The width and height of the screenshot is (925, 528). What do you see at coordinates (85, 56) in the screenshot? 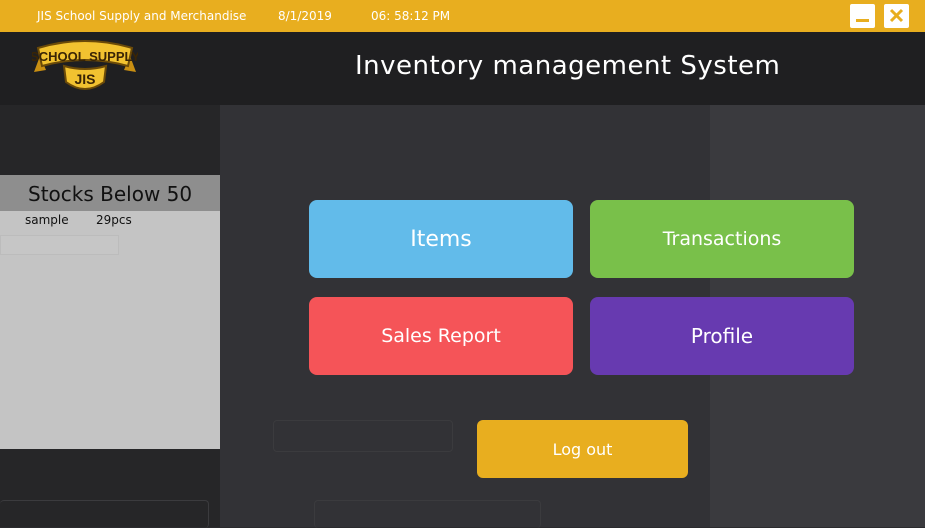
I see `svg-text: SCHOOL SUPPLY` at bounding box center [85, 56].